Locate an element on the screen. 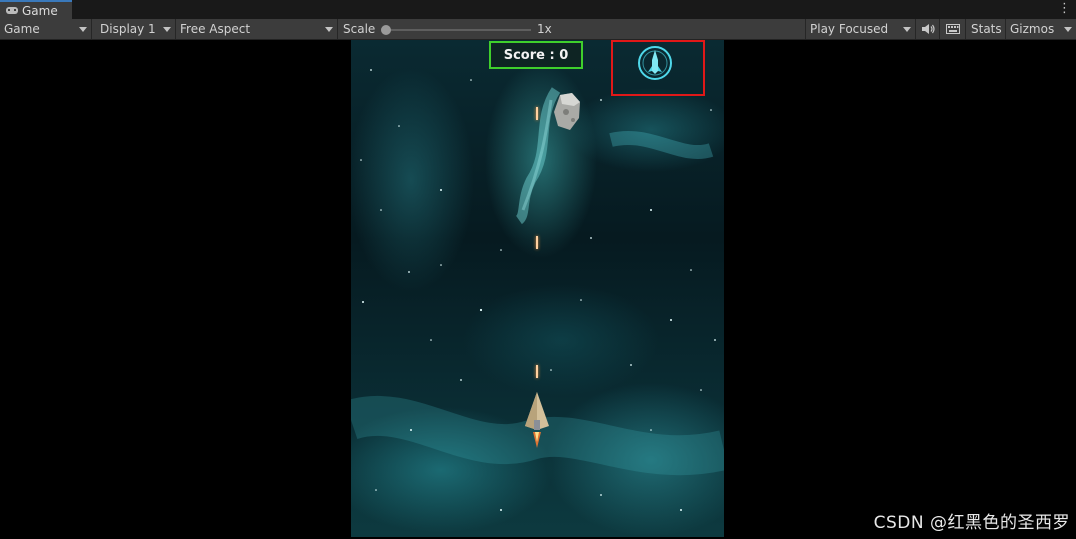  scale-slider-track is located at coordinates (458, 30).